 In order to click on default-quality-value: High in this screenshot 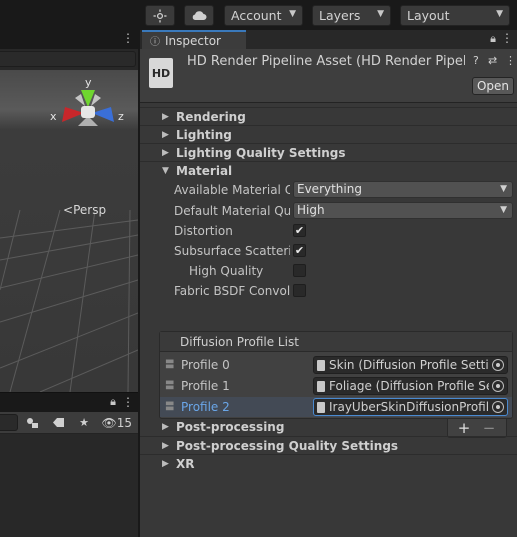, I will do `click(311, 210)`.